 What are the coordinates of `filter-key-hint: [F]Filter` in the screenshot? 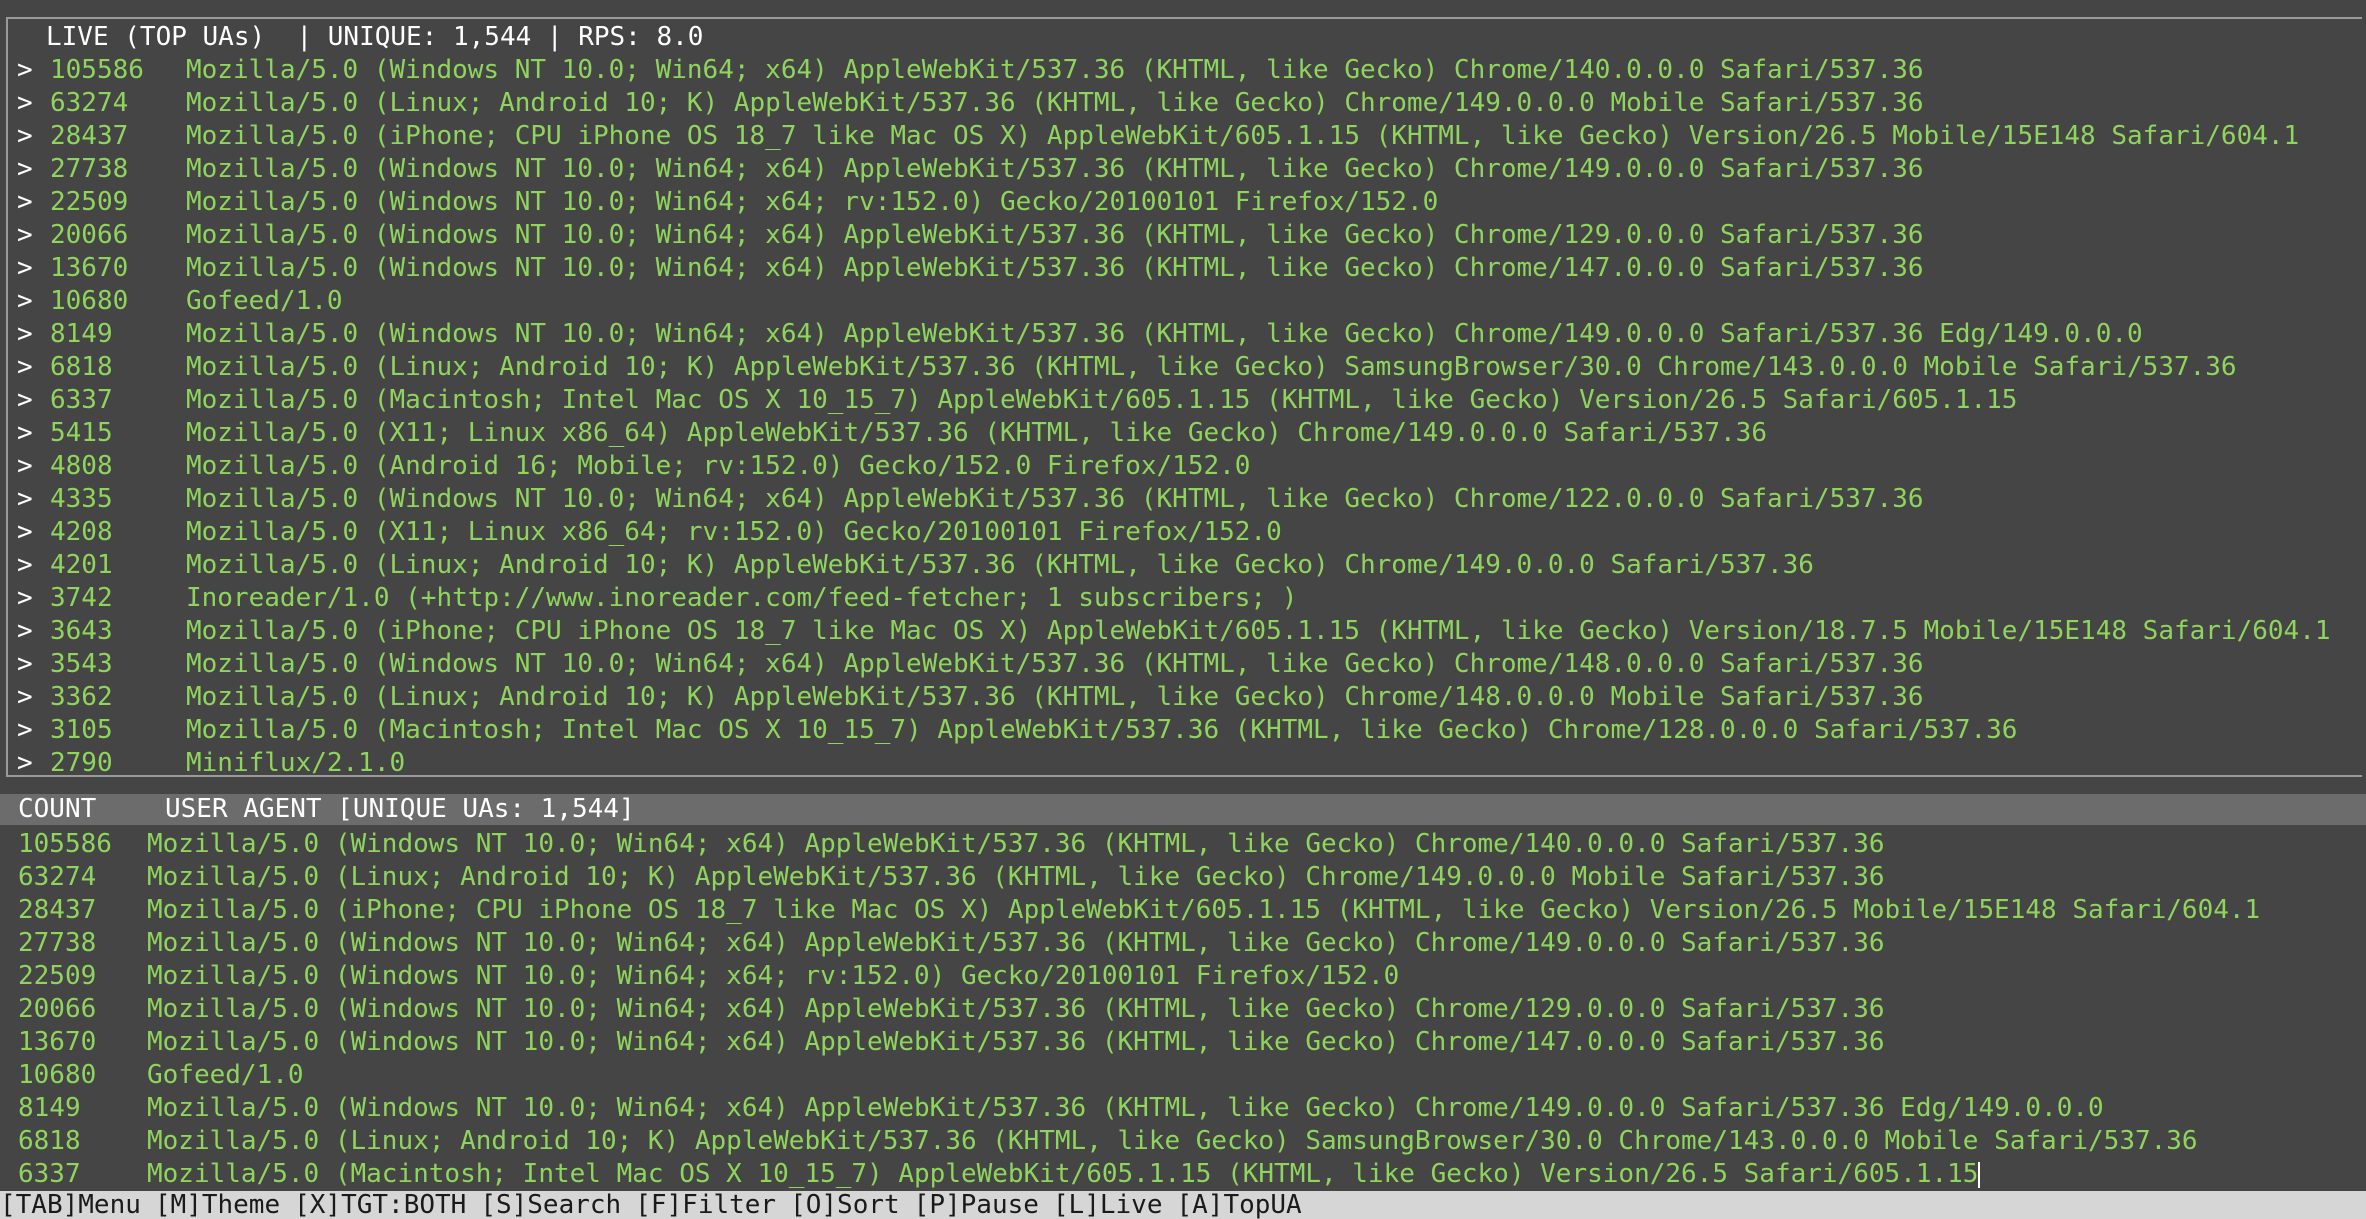 It's located at (705, 1204).